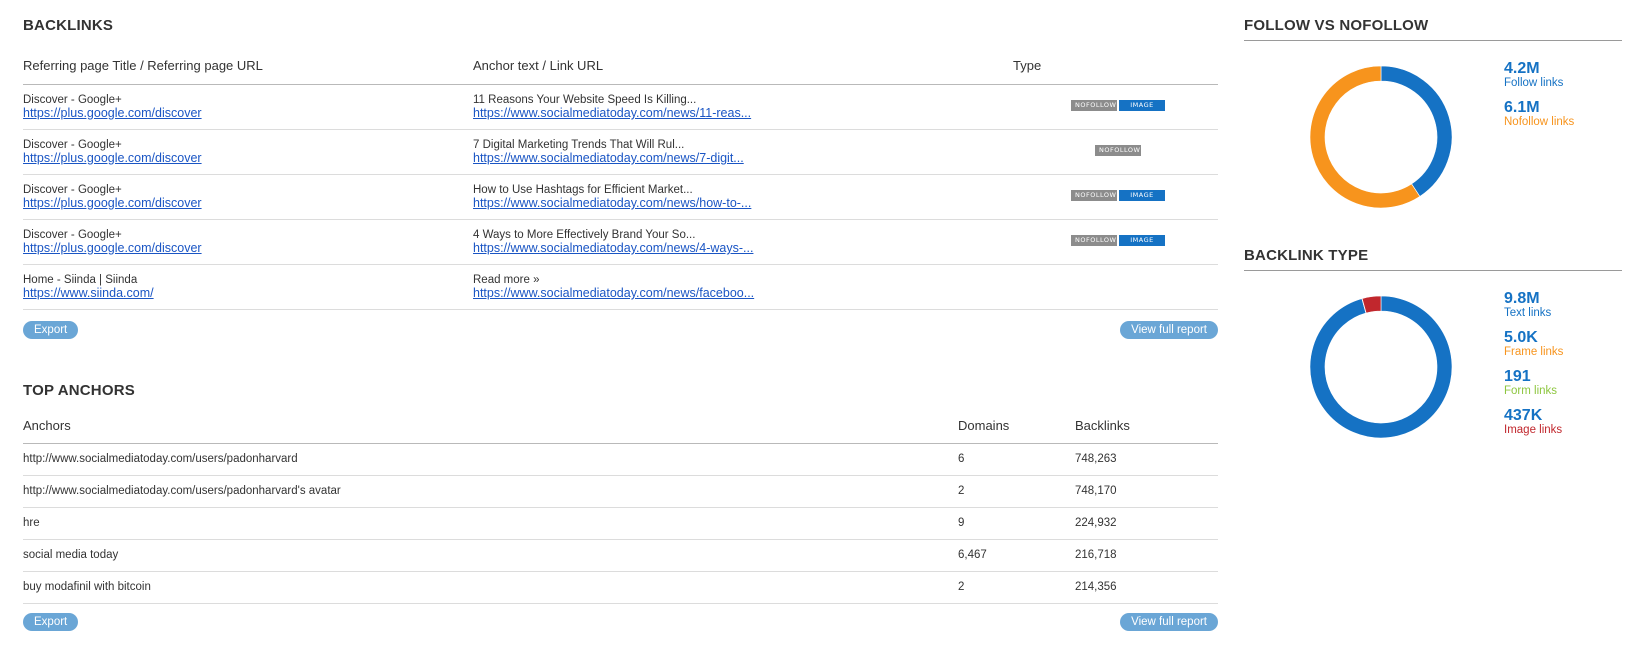 This screenshot has width=1636, height=669. Describe the element at coordinates (88, 293) in the screenshot. I see `referring-url-link: https://www.siinda.com/` at that location.